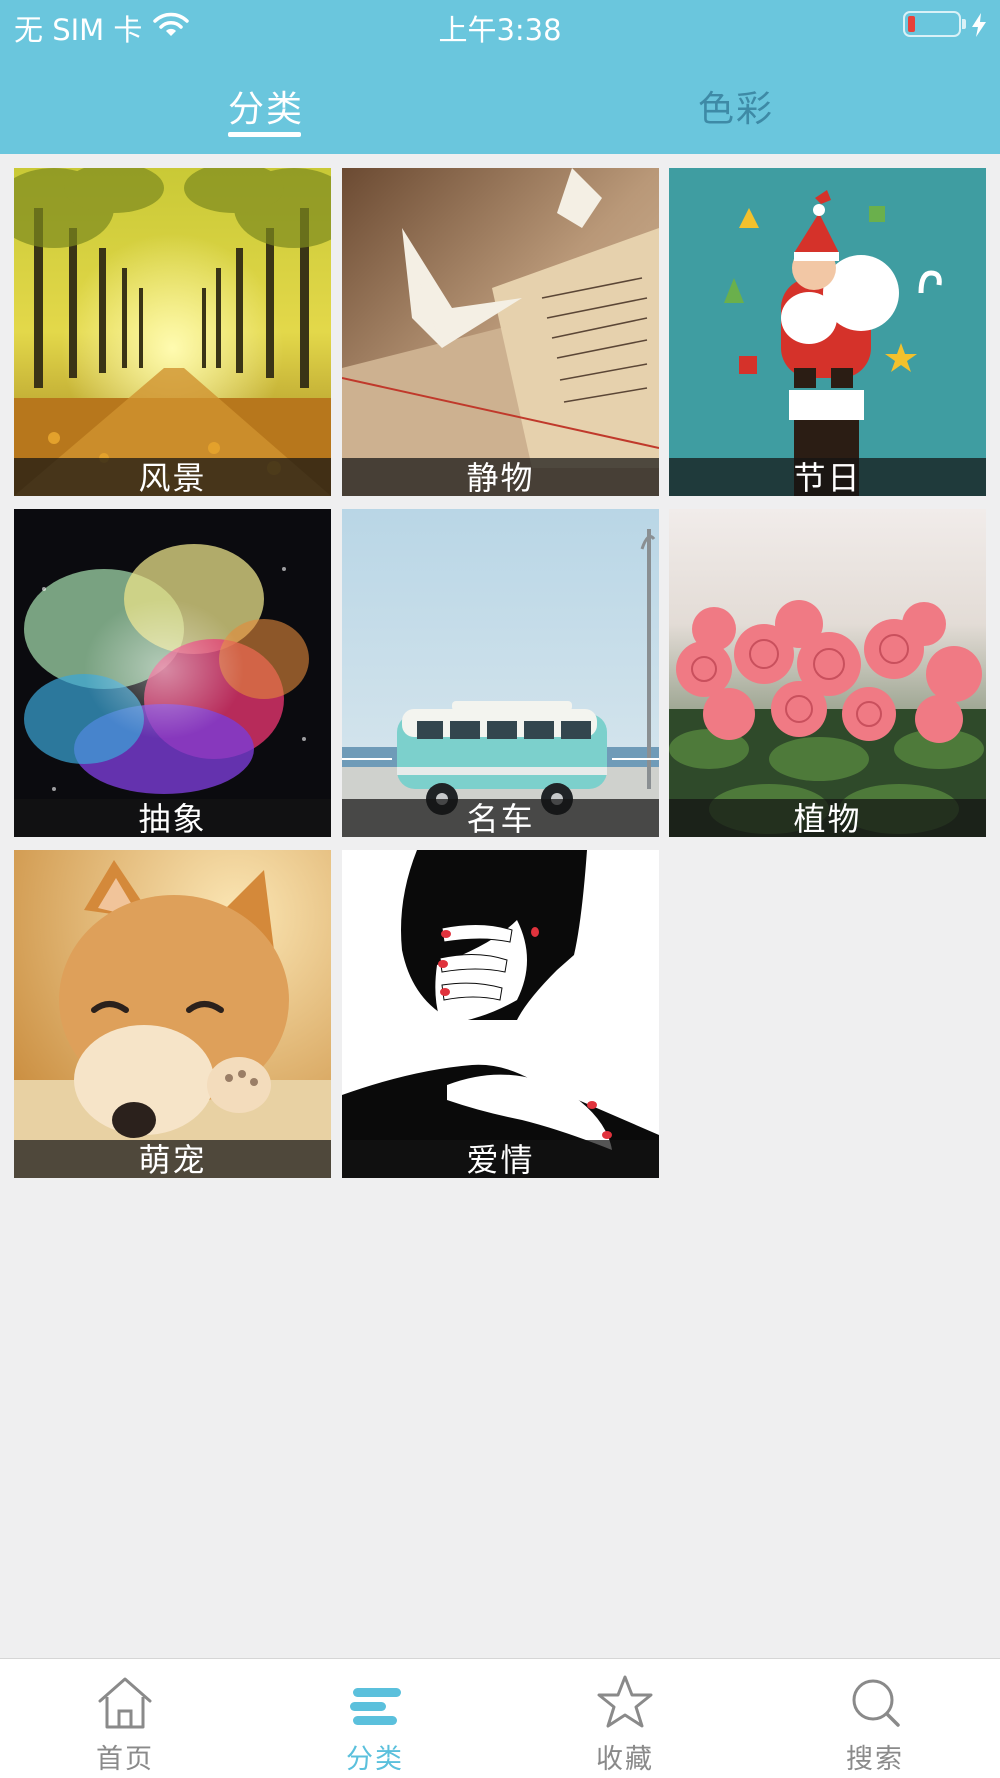 The image size is (1000, 1778). Describe the element at coordinates (125, 1703) in the screenshot. I see `home-icon` at that location.